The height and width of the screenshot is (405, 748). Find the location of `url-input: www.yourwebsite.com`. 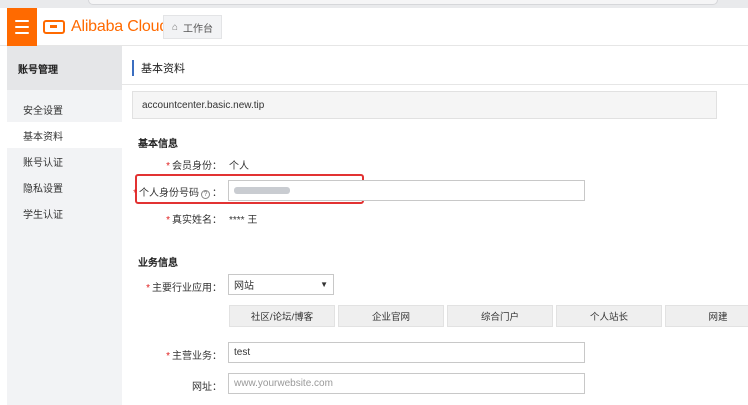

url-input: www.yourwebsite.com is located at coordinates (406, 383).